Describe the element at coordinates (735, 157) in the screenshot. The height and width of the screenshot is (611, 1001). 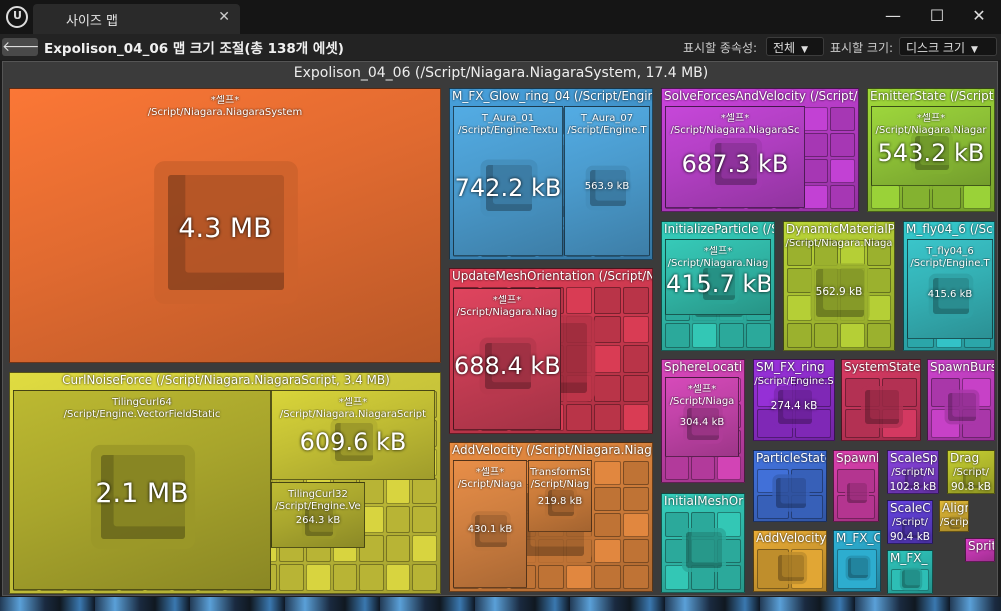
I see `treemap-node-solve-self: *셀프*/Script/Niagara.NiagaraSc 687.3 kB` at that location.